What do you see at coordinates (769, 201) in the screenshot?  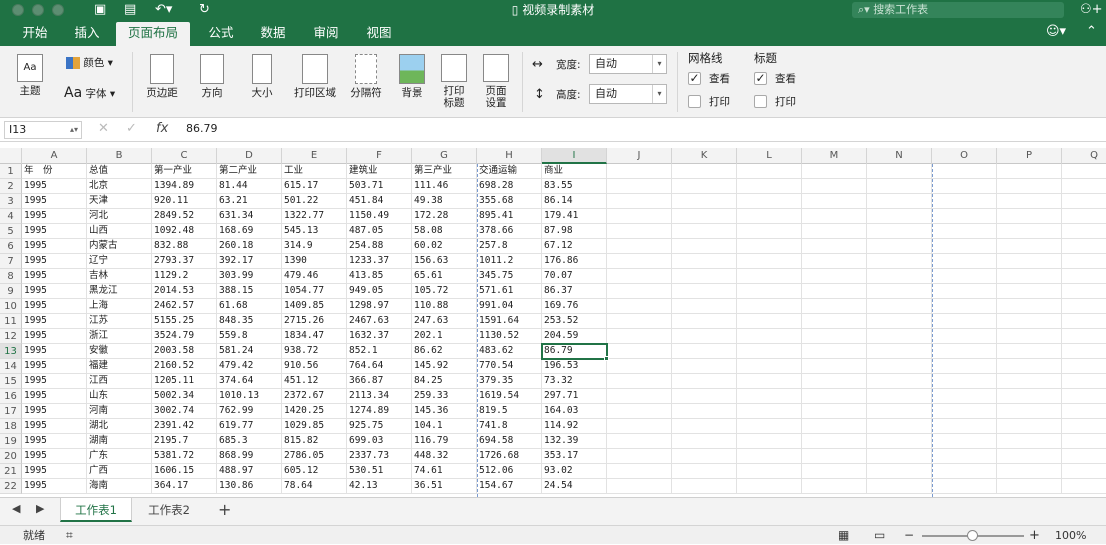 I see `cell-L3` at bounding box center [769, 201].